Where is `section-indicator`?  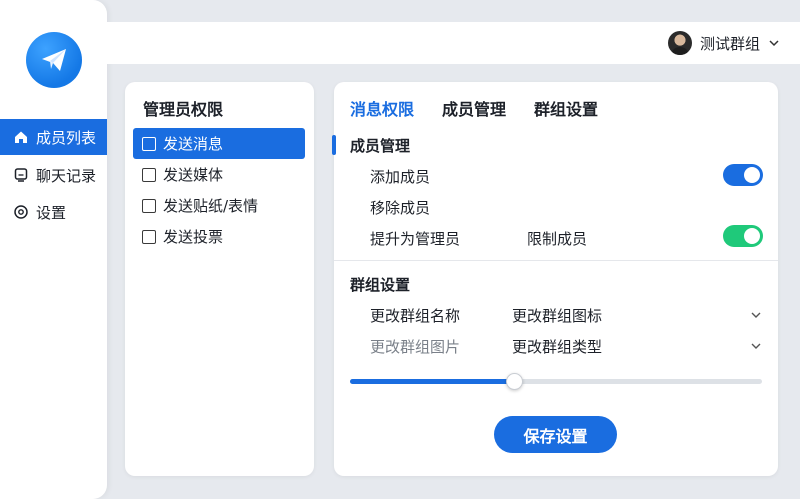 section-indicator is located at coordinates (334, 145).